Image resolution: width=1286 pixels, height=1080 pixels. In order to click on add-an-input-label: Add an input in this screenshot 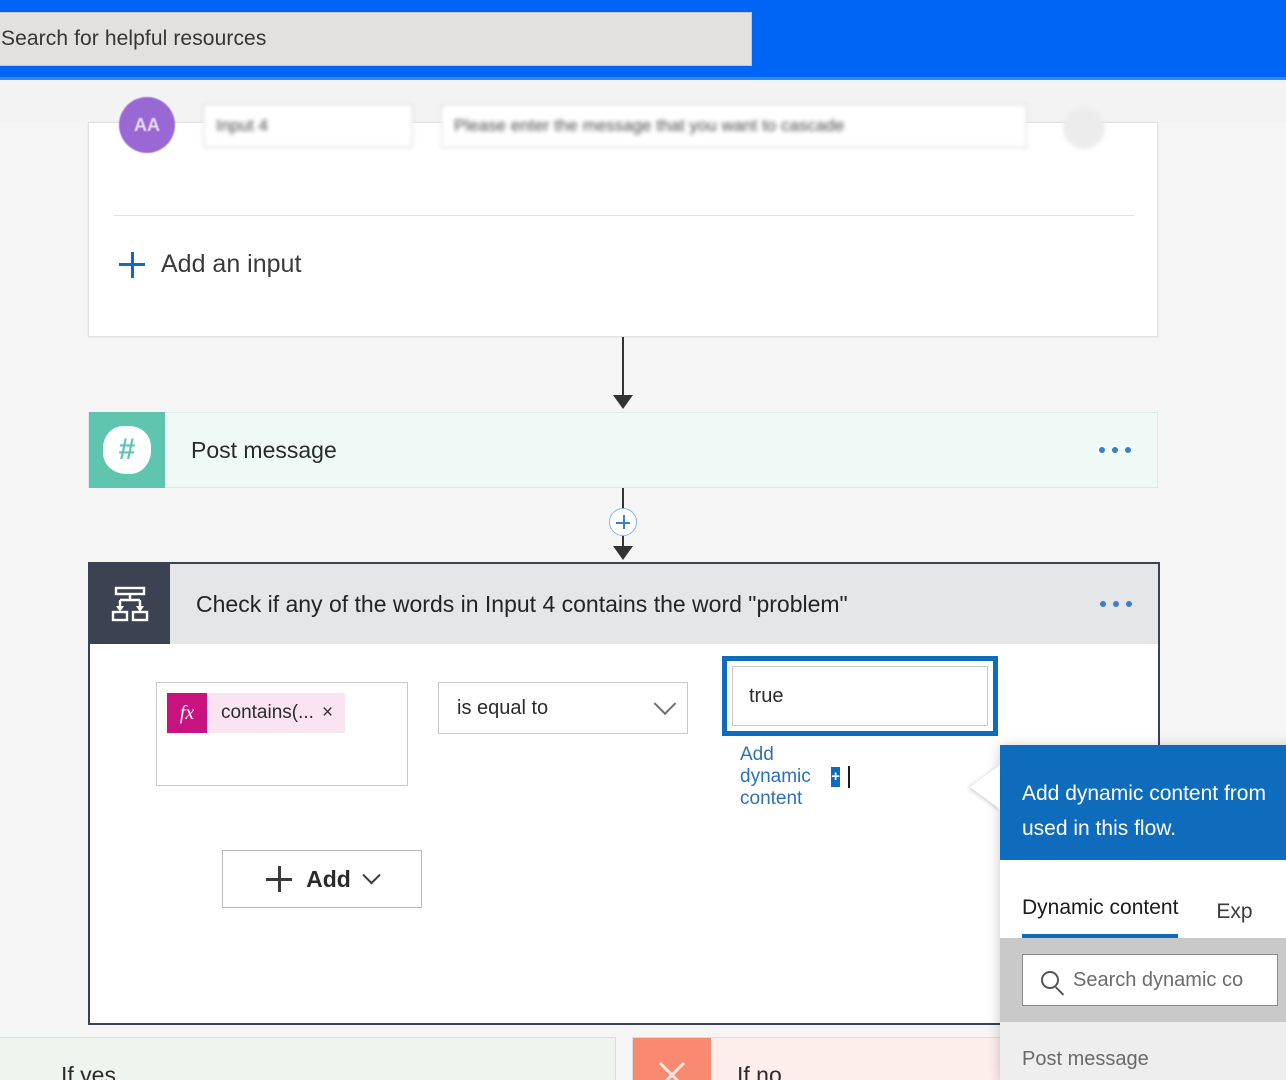, I will do `click(231, 264)`.